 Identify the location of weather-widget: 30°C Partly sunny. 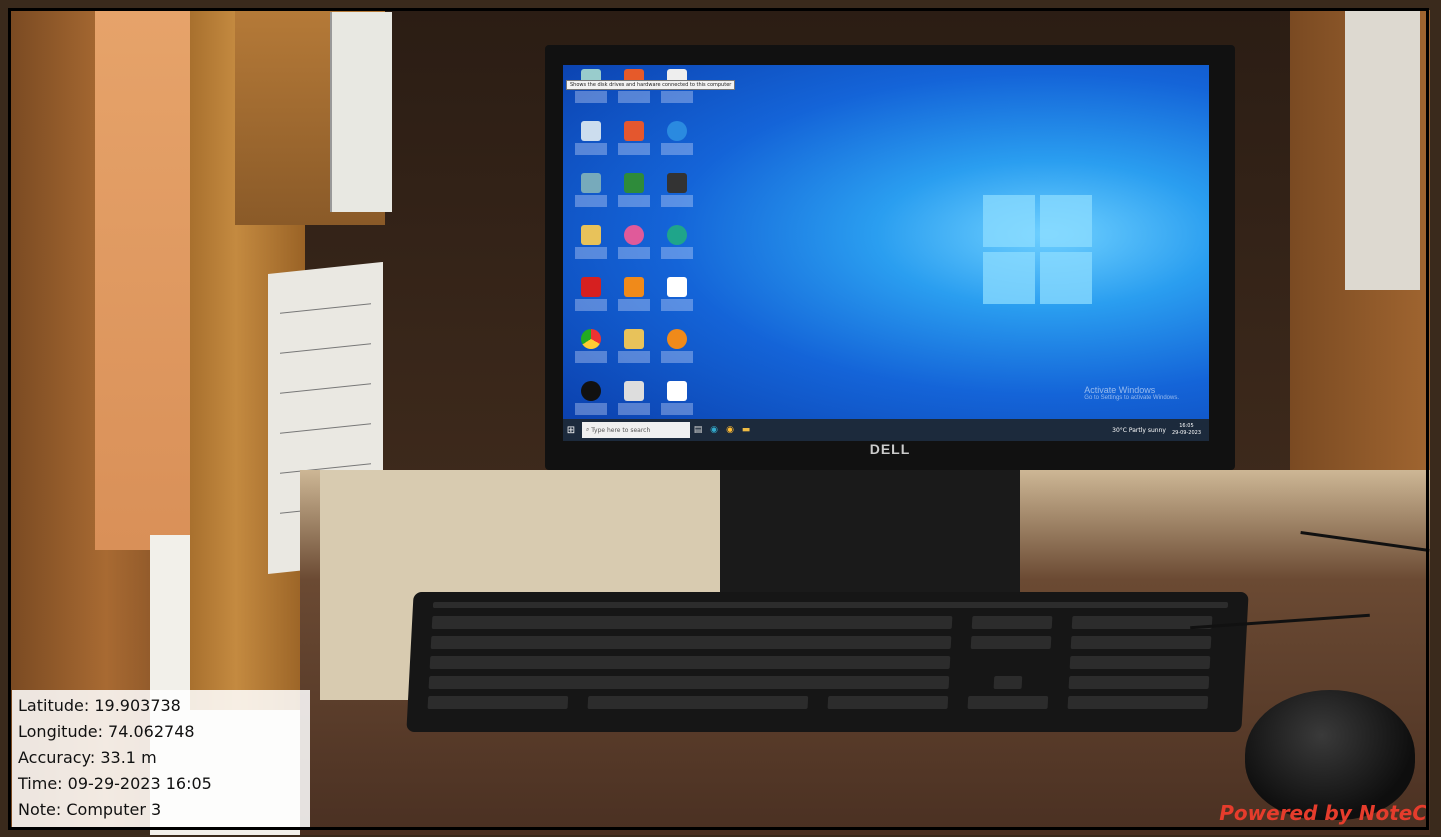
(1139, 430).